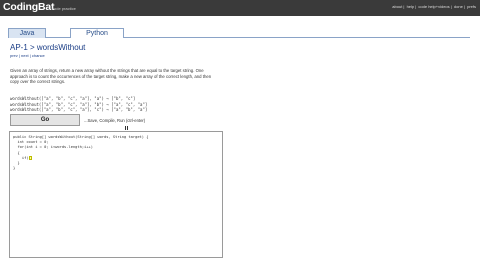  What do you see at coordinates (64, 8) in the screenshot?
I see `site-tagline: code practice` at bounding box center [64, 8].